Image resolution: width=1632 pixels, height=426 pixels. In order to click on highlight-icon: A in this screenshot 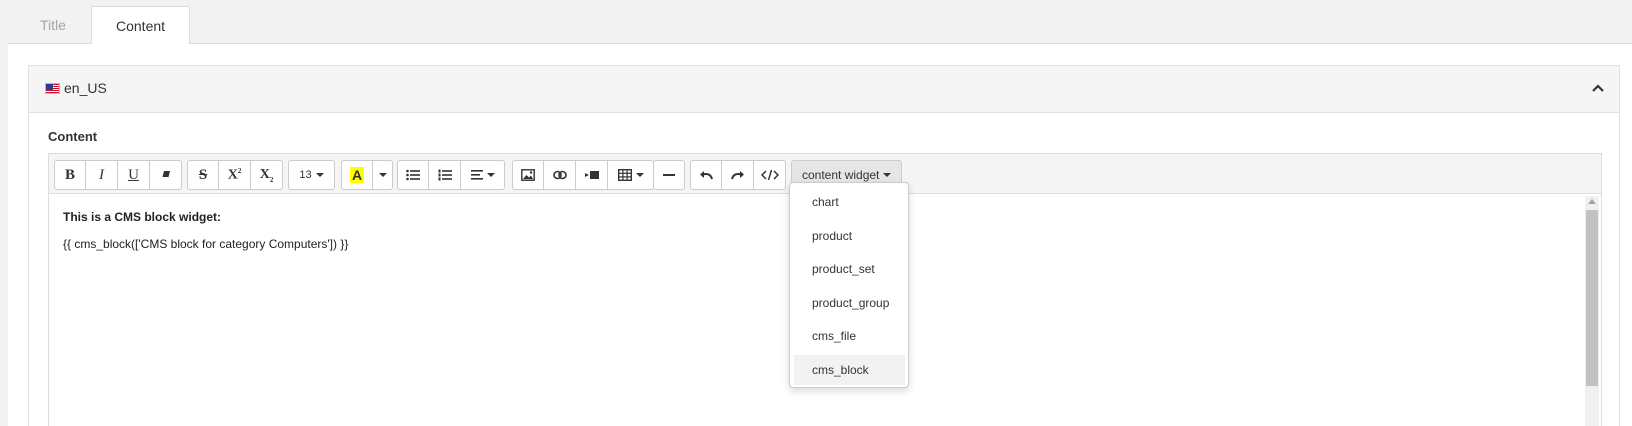, I will do `click(357, 175)`.